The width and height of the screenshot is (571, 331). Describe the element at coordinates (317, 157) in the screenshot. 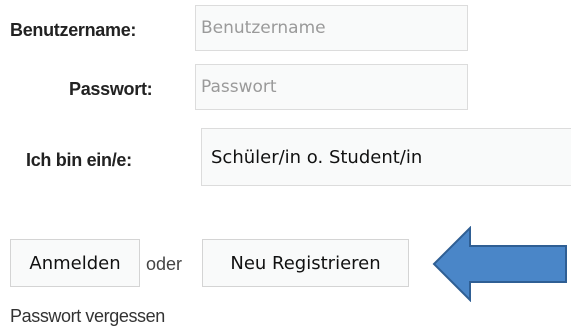

I see `role-select-value: Schüler/in o. Student/in` at that location.